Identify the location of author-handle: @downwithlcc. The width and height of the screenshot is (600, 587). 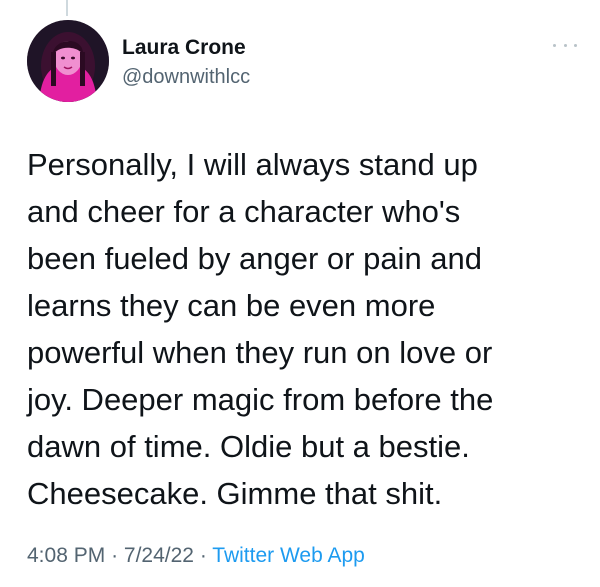
(186, 77).